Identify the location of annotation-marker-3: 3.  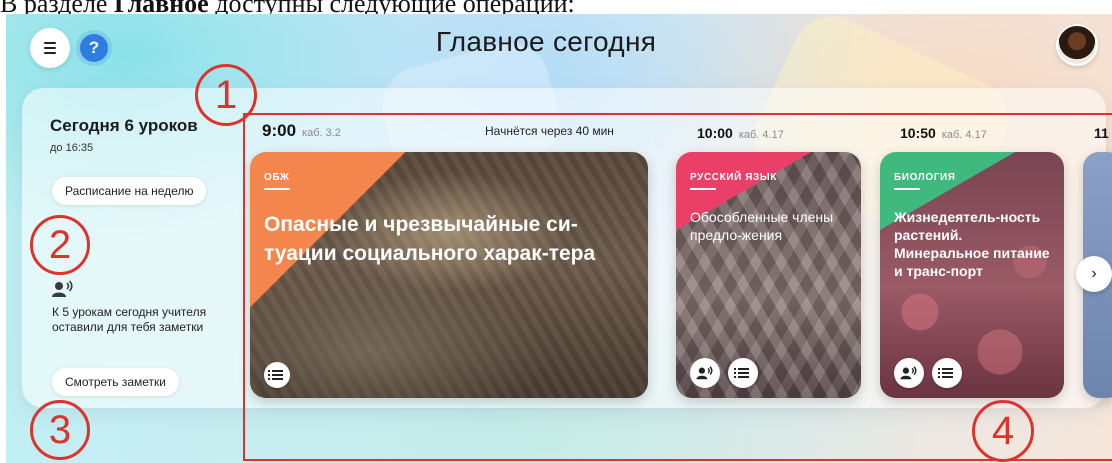
(60, 430).